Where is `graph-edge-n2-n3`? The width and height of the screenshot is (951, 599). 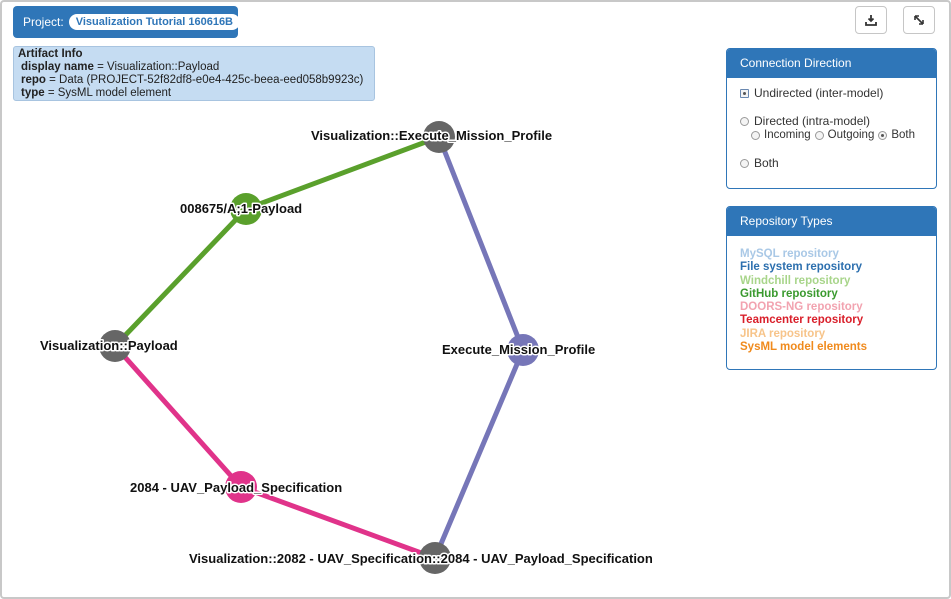
graph-edge-n2-n3 is located at coordinates (180, 277).